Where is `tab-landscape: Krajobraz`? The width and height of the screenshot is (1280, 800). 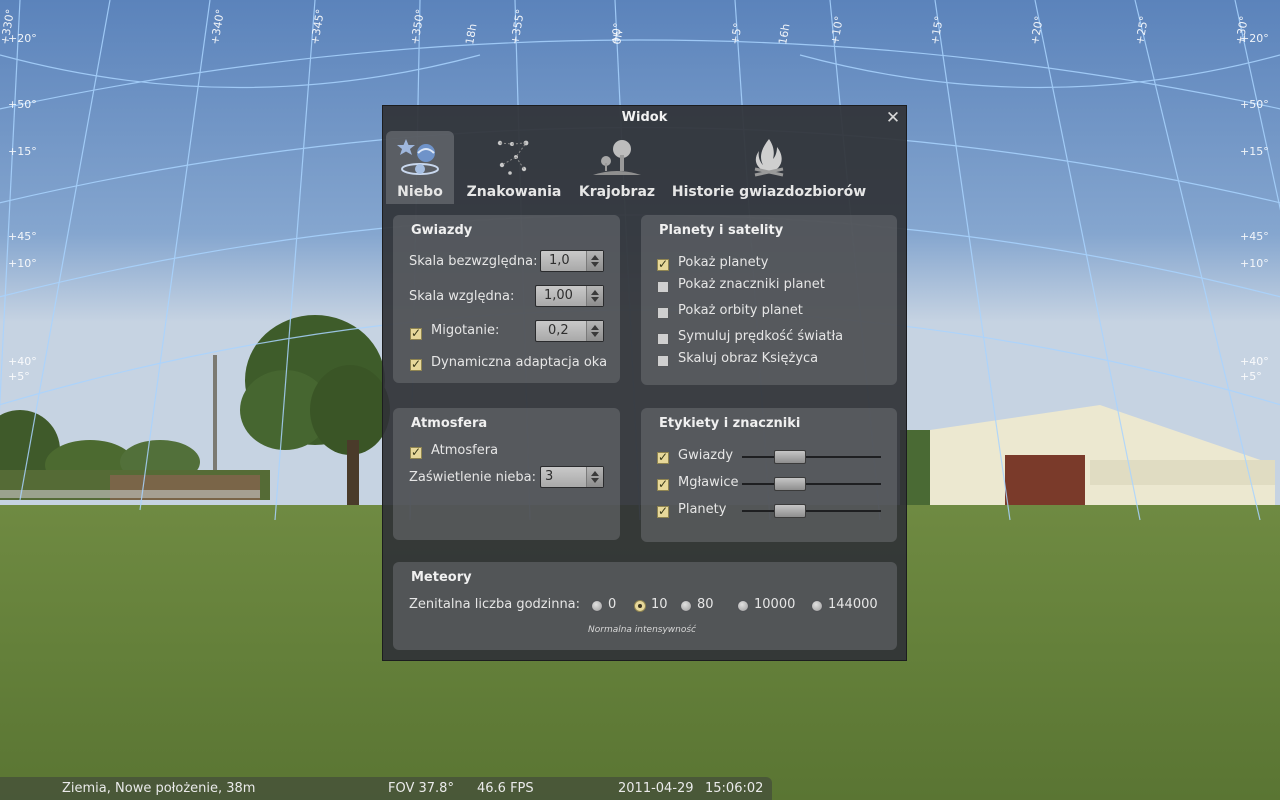 tab-landscape: Krajobraz is located at coordinates (617, 167).